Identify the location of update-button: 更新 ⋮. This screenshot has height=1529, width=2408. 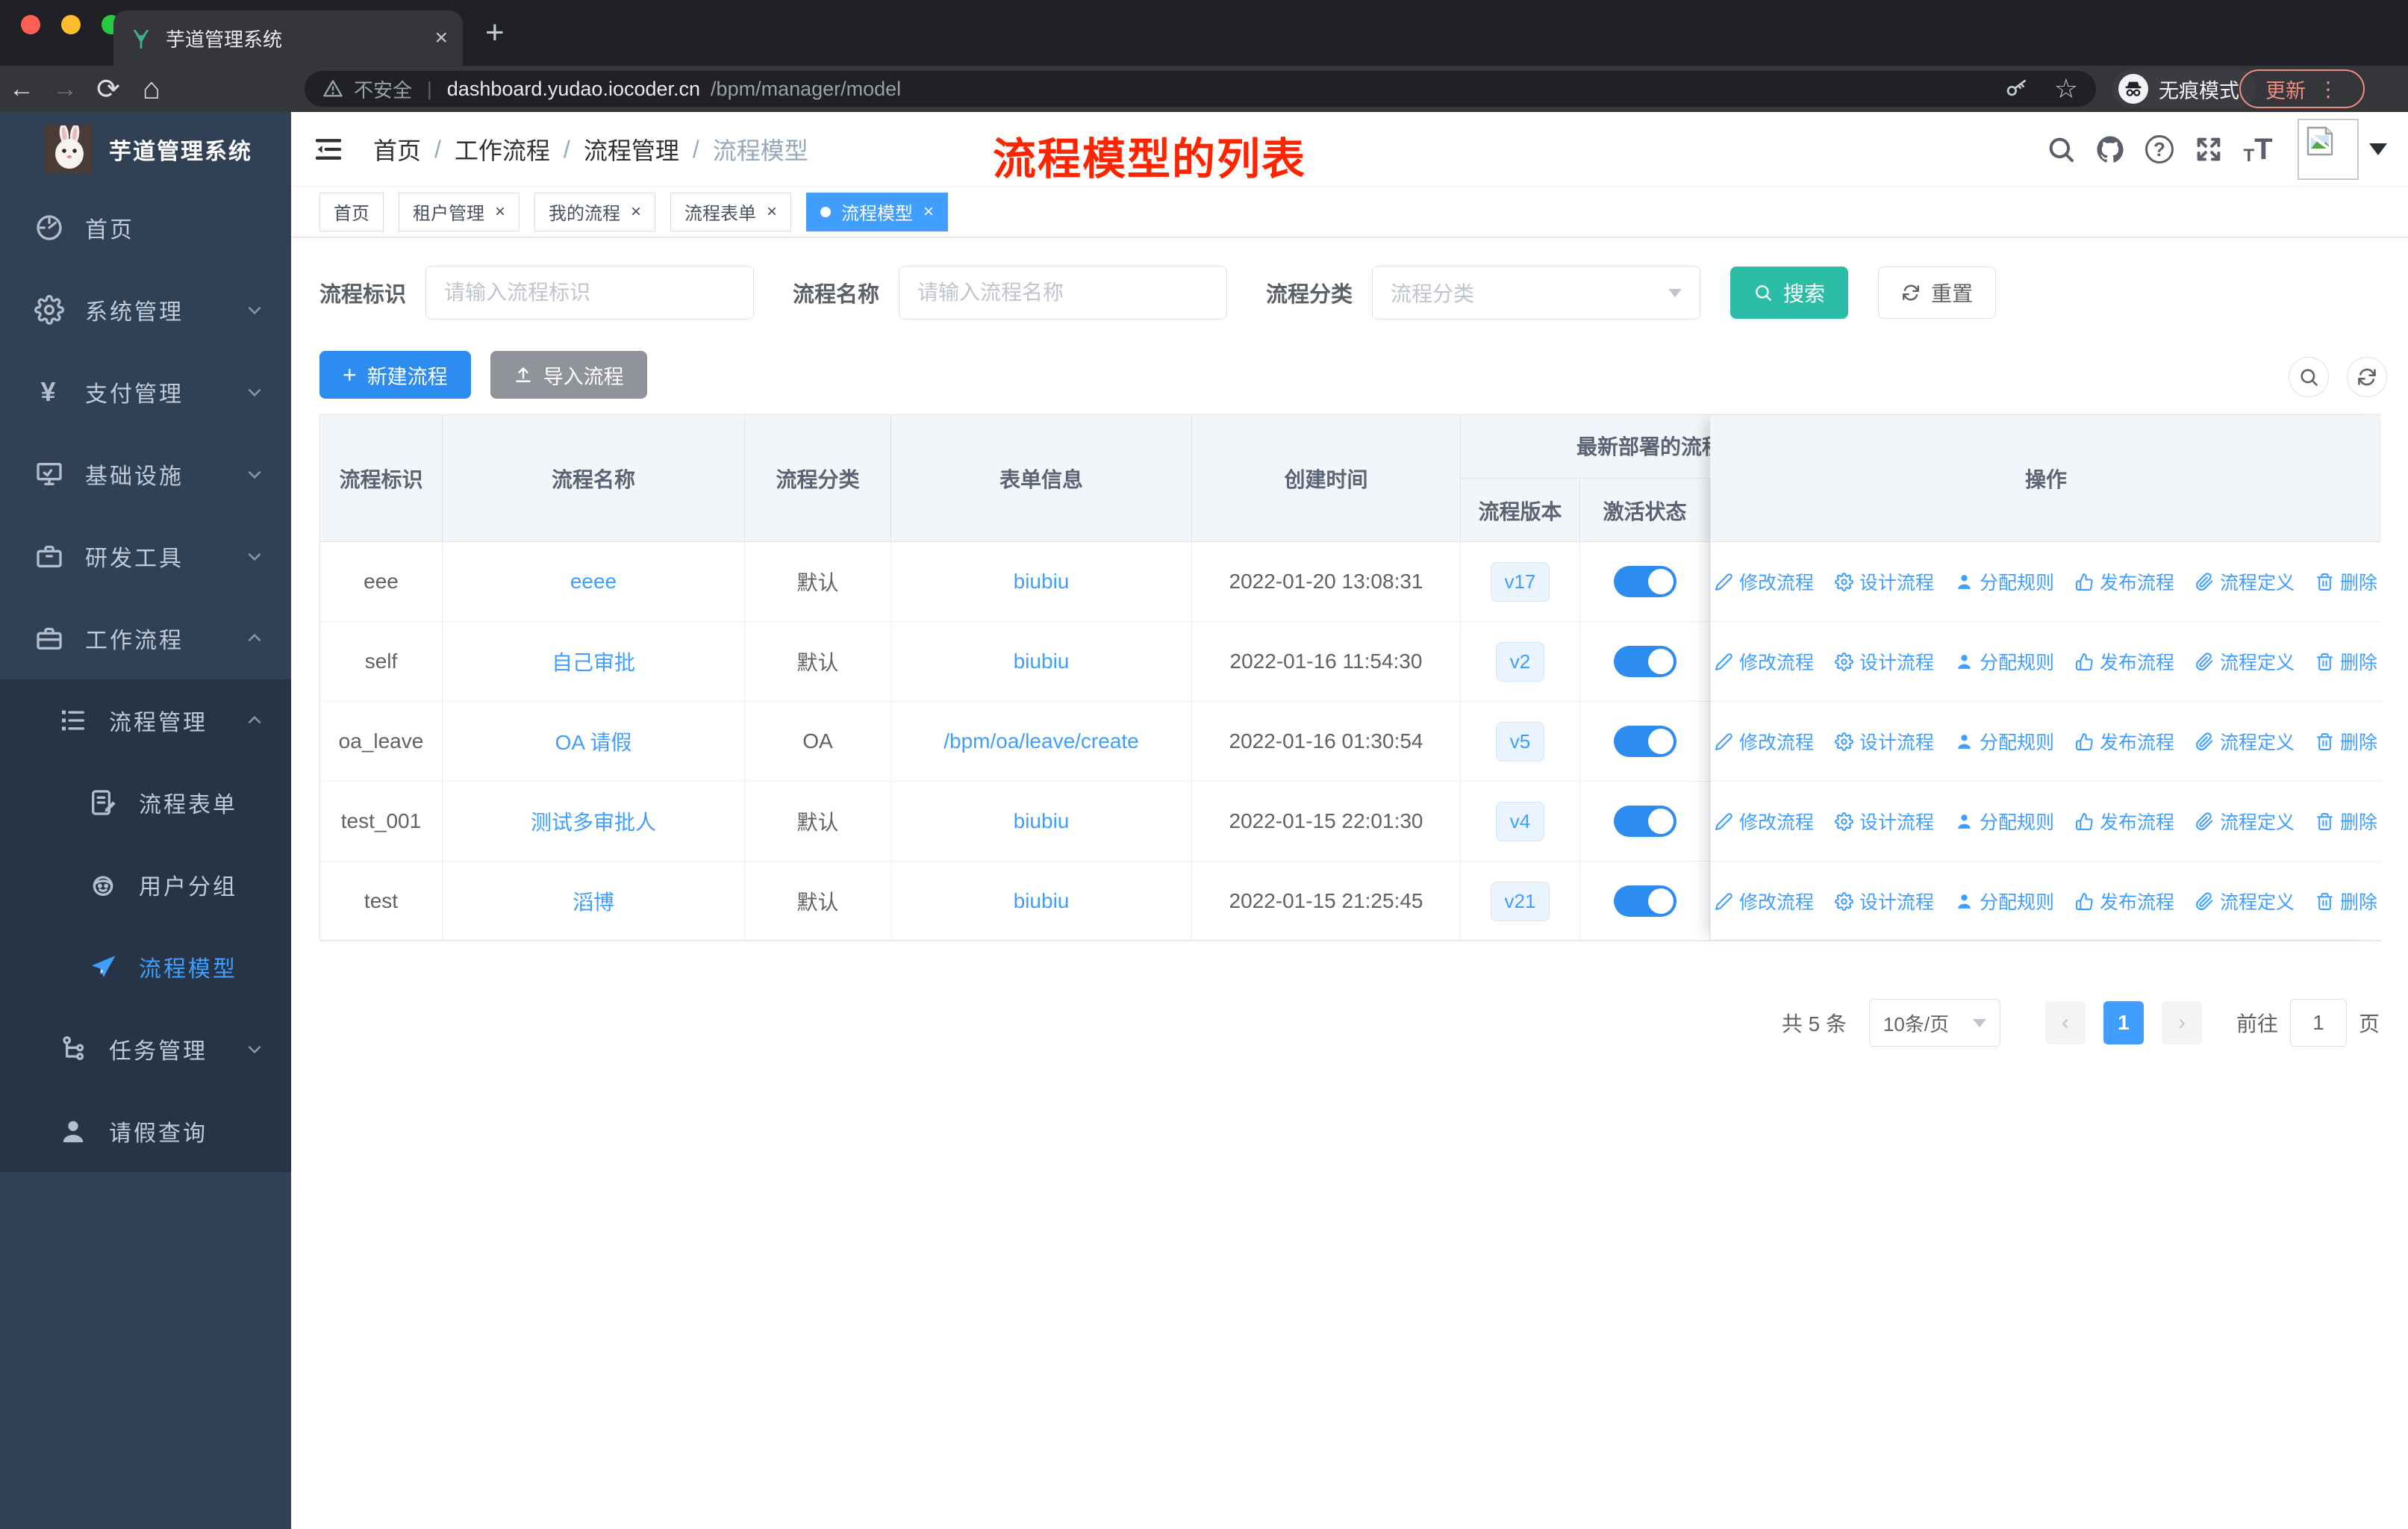
(2302, 88).